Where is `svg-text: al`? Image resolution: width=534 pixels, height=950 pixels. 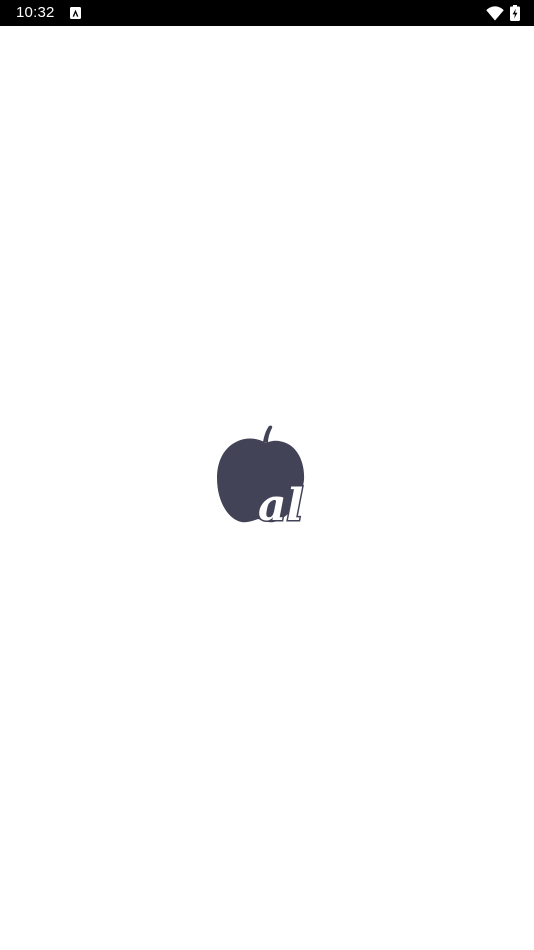 svg-text: al is located at coordinates (280, 503).